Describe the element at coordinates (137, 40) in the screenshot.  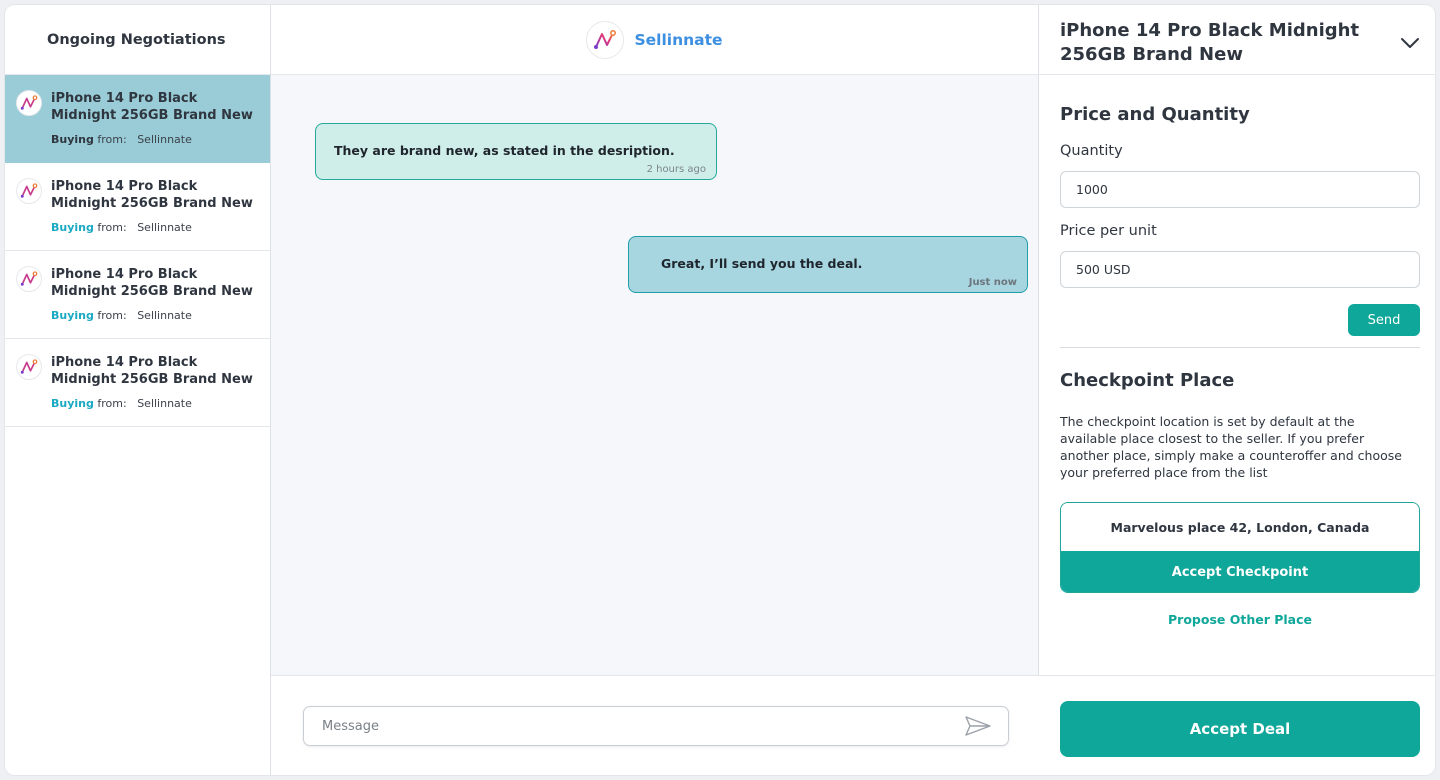
I see `sidebar-title: Ongoing Negotiations` at that location.